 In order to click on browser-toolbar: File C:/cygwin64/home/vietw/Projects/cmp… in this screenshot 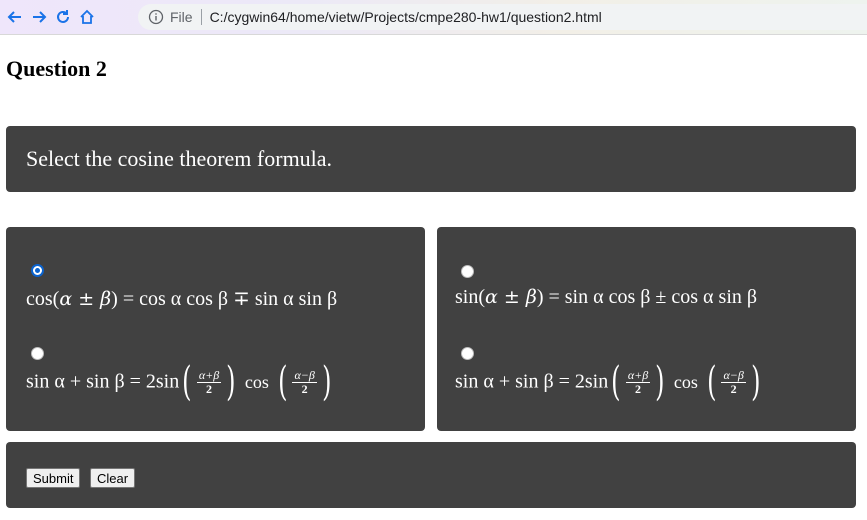, I will do `click(433, 17)`.